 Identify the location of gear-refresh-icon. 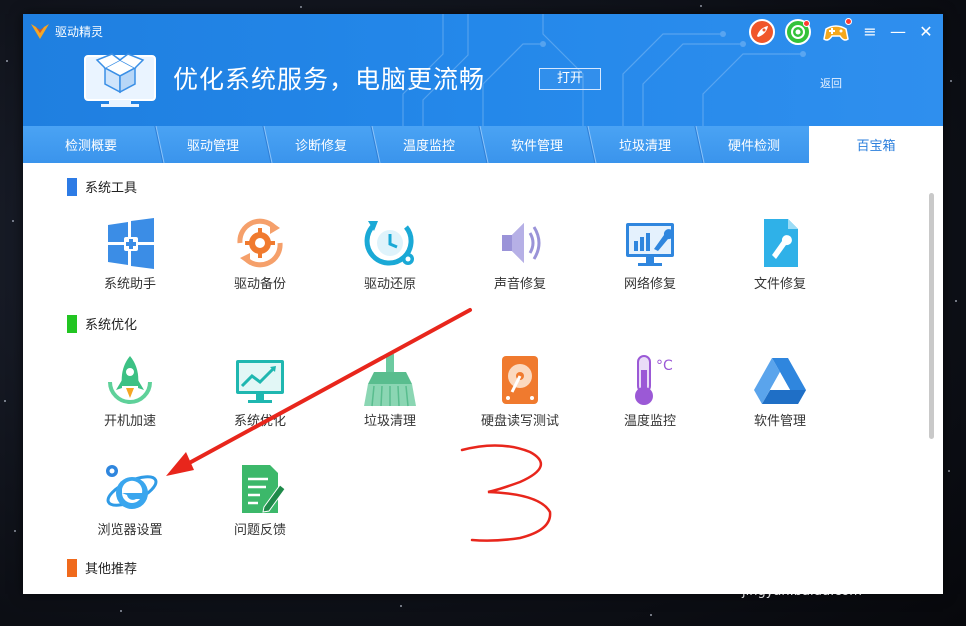
(260, 243).